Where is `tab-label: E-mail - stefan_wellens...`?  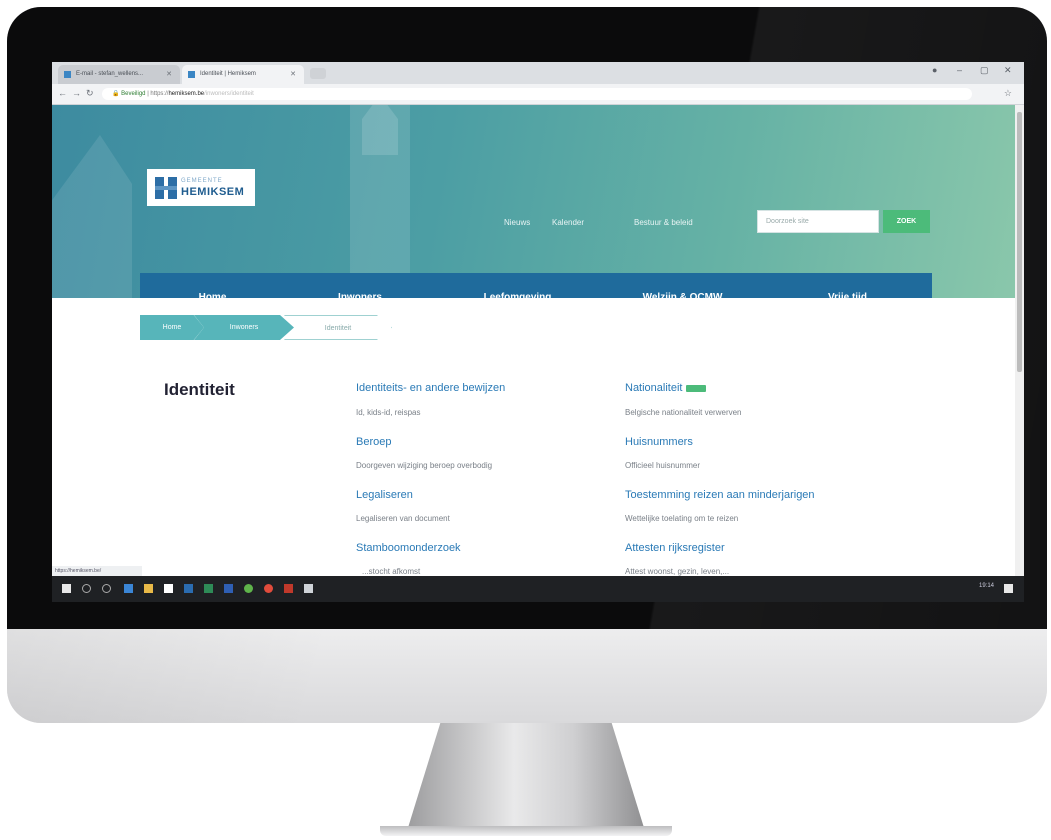
tab-label: E-mail - stefan_wellens... is located at coordinates (110, 74).